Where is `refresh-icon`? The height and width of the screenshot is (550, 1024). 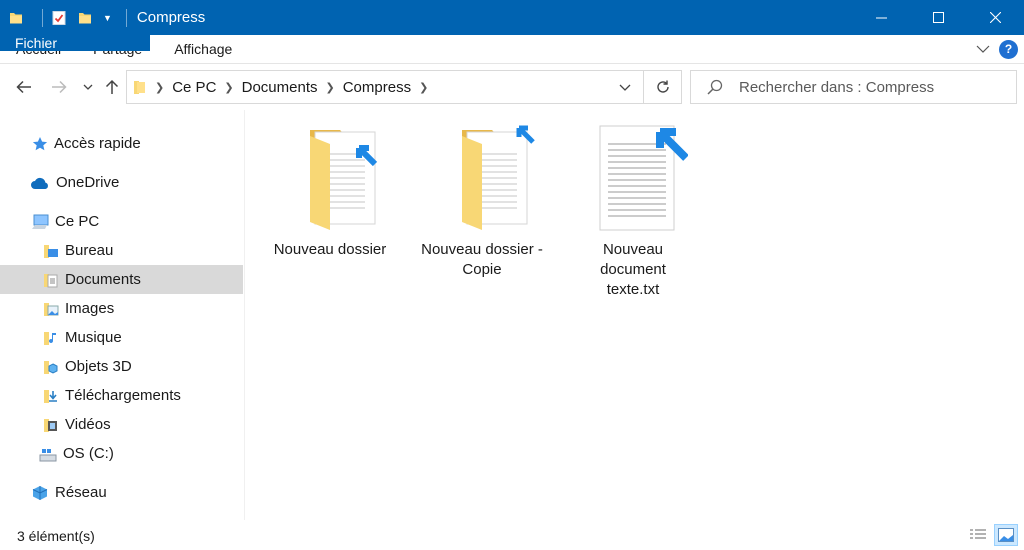 refresh-icon is located at coordinates (662, 86).